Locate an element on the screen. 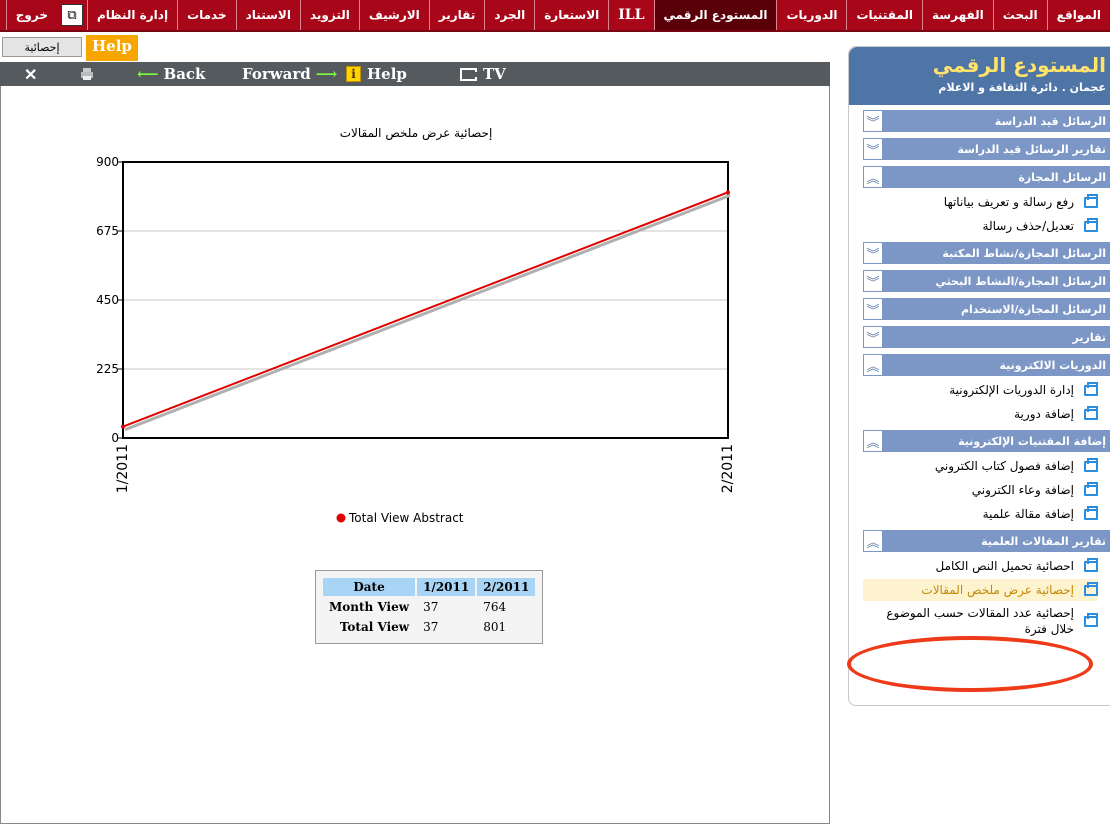 The width and height of the screenshot is (1110, 824). sidebar-item-label: احصائية تحميل النص الكامل is located at coordinates (1005, 566).